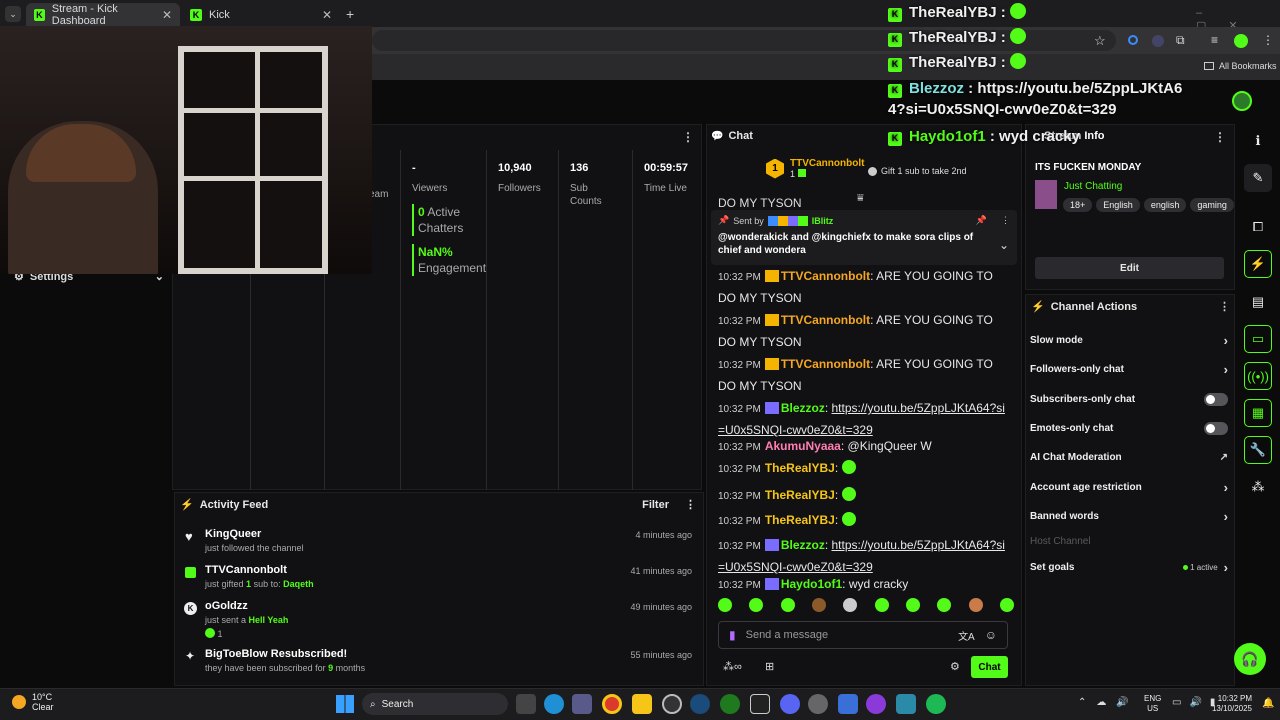  Describe the element at coordinates (350, 14) in the screenshot. I see `new-tab-button: +` at that location.